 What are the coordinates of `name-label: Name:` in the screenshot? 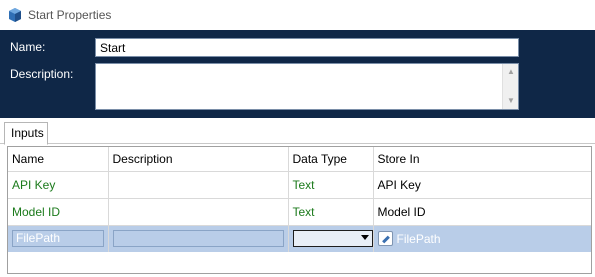 It's located at (28, 47).